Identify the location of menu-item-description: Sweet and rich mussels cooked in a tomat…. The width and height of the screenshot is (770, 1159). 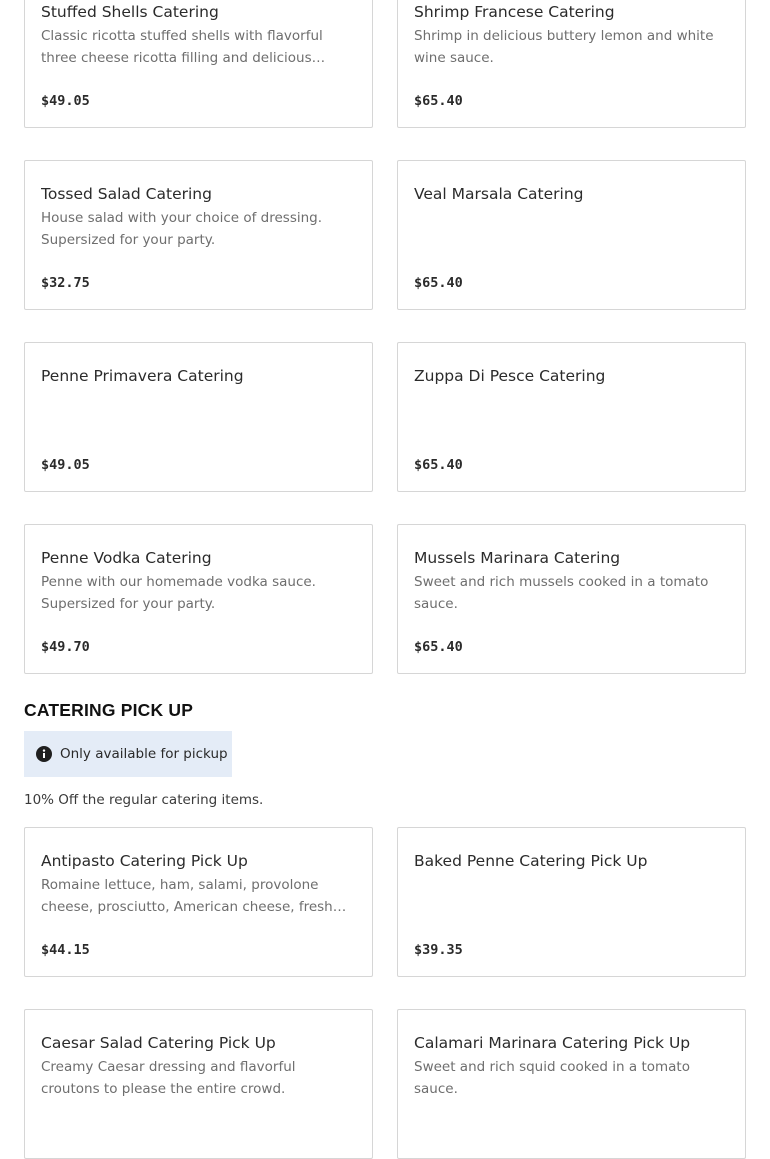
(561, 593).